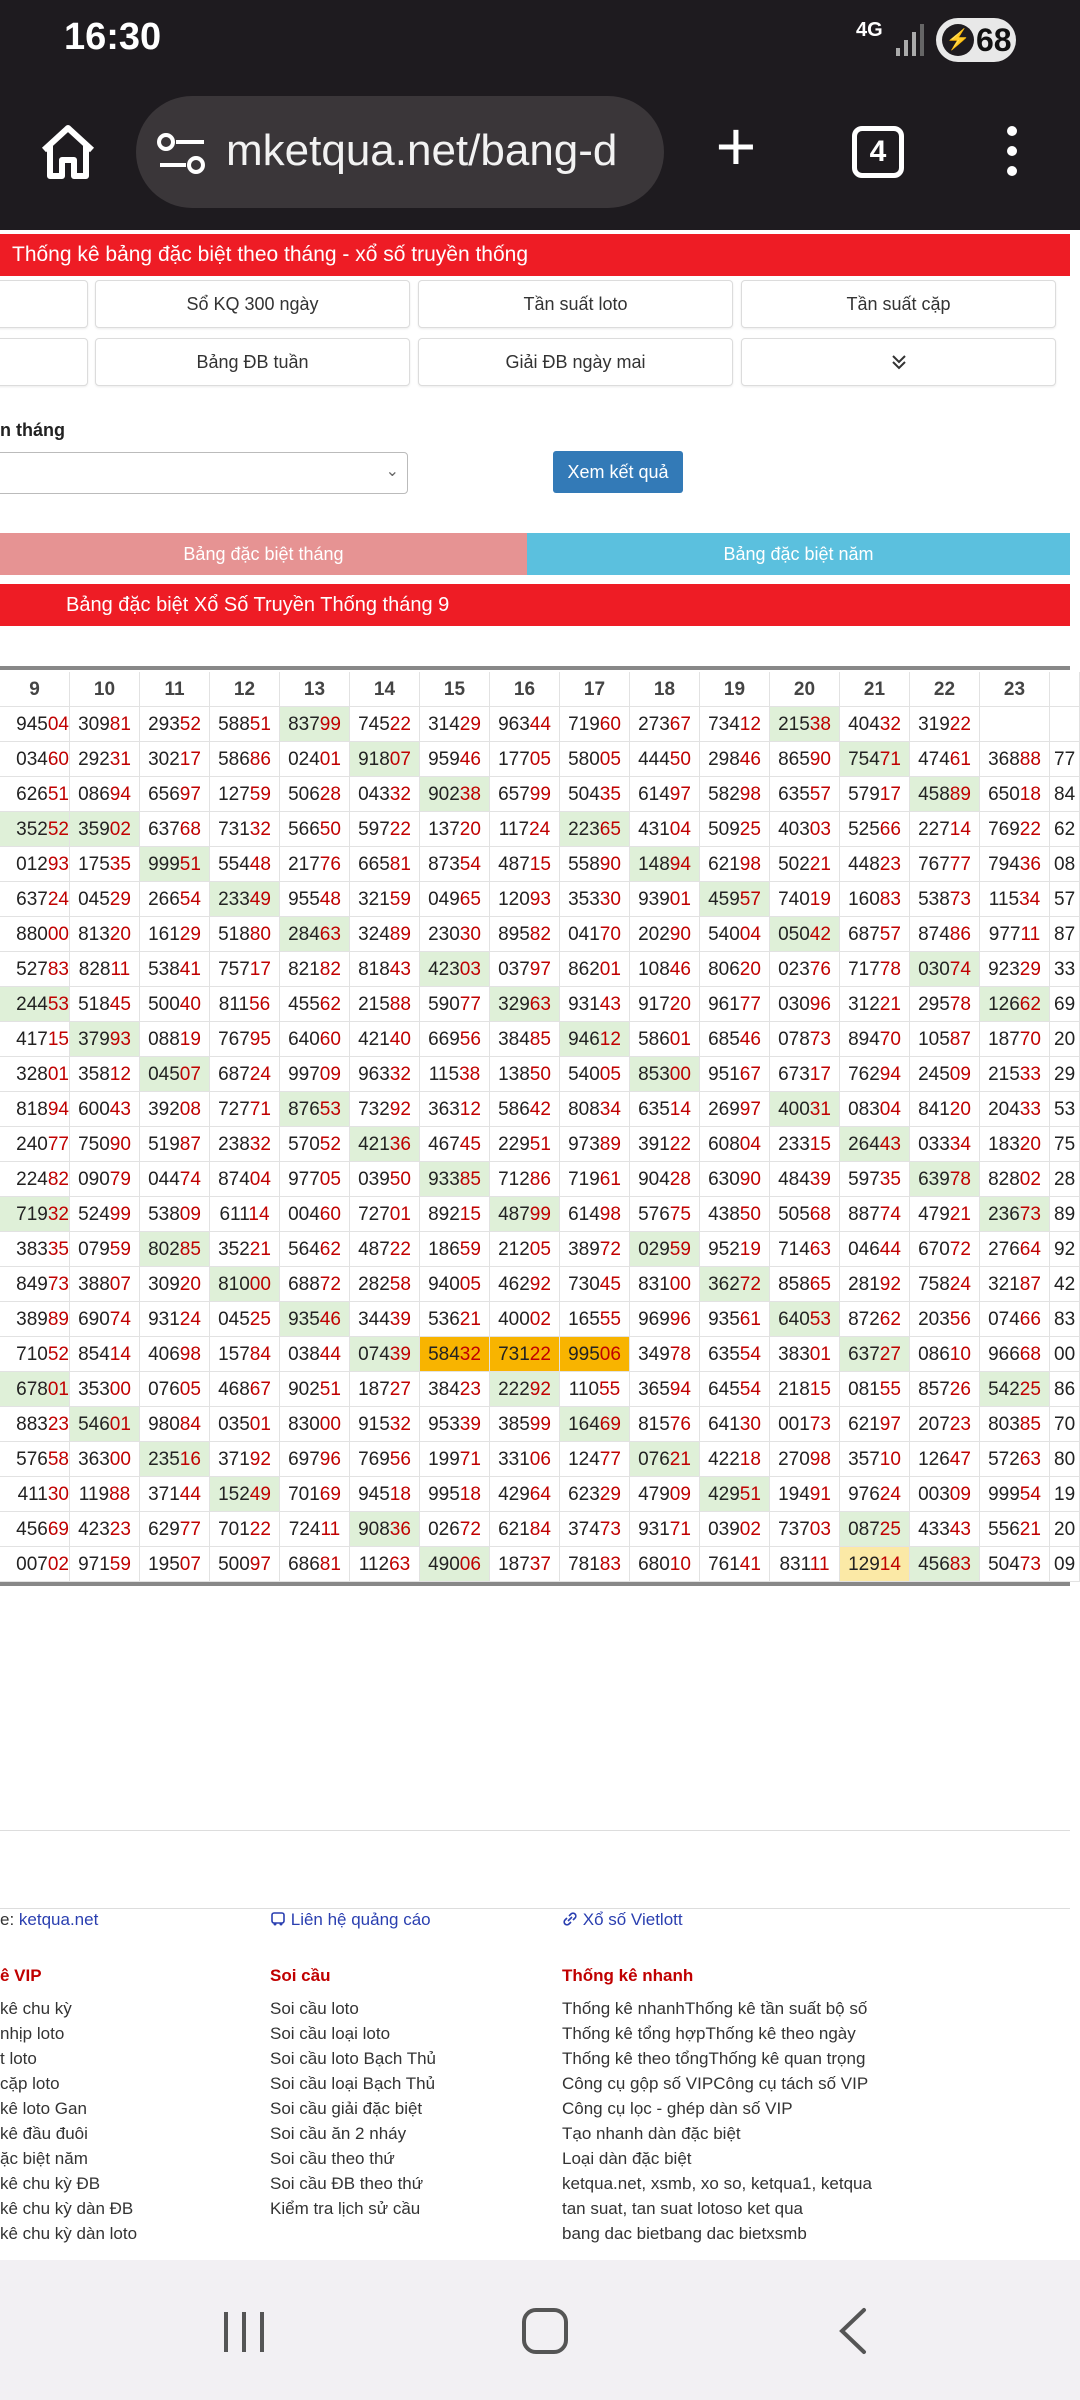 This screenshot has width=1080, height=2400. Describe the element at coordinates (525, 1179) in the screenshot. I see `result-cell: 71286` at that location.